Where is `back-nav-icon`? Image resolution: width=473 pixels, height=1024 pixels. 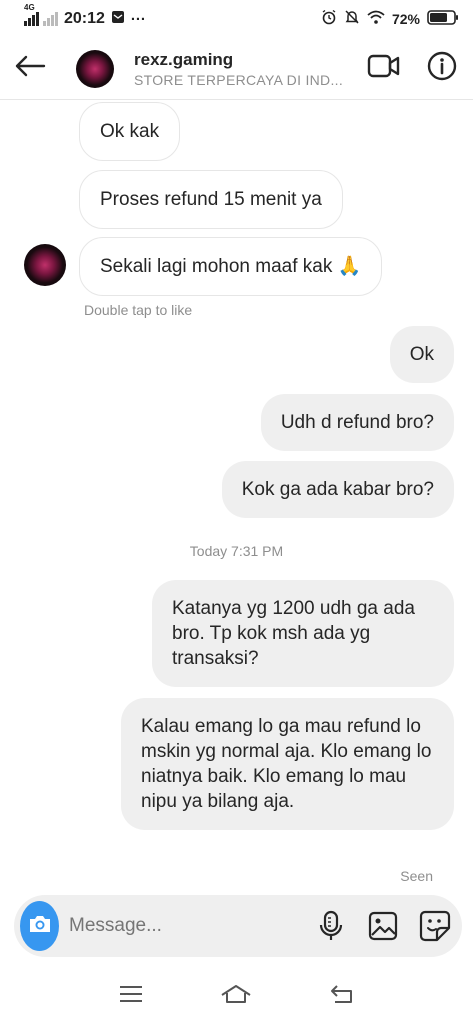 back-nav-icon is located at coordinates (342, 996).